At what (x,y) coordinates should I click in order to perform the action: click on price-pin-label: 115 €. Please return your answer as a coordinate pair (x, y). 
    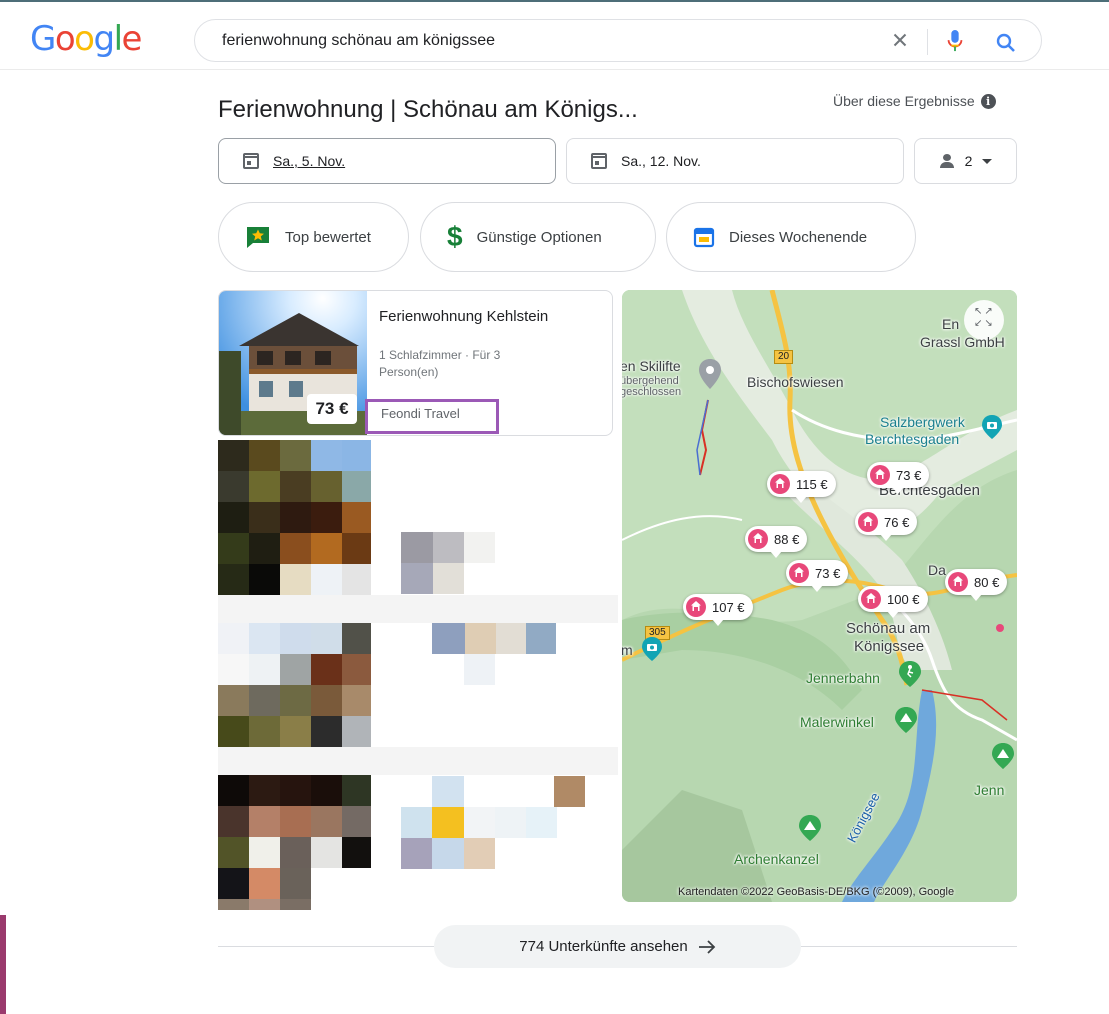
    Looking at the image, I should click on (812, 484).